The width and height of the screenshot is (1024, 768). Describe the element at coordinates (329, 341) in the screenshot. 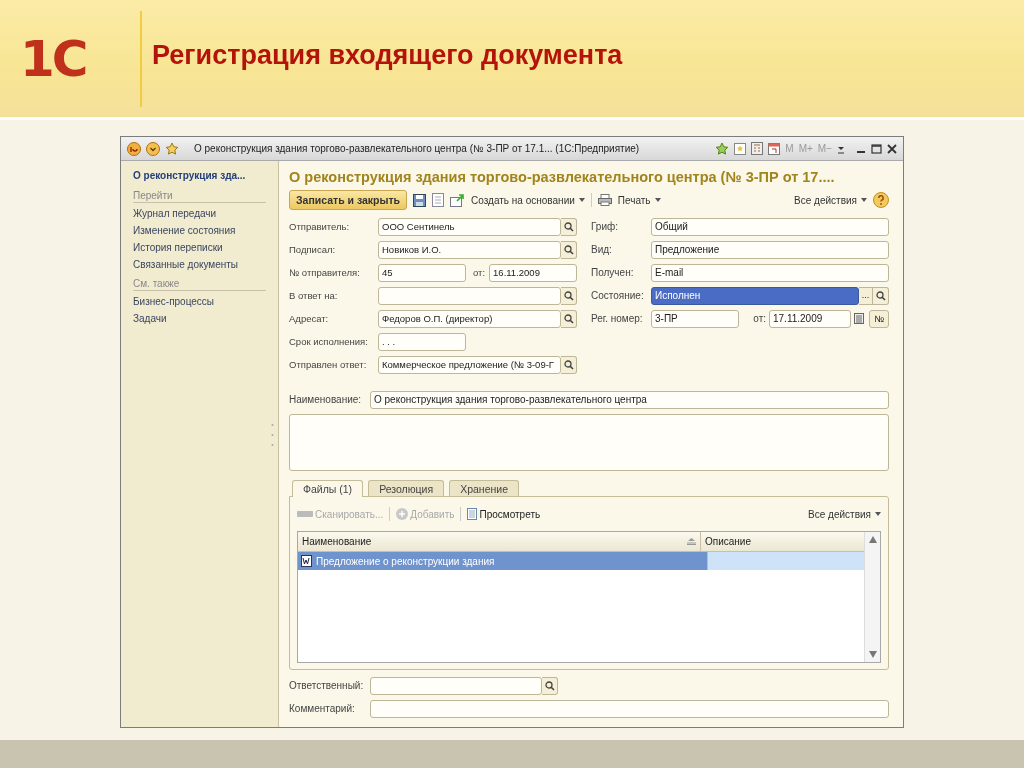

I see `field-label: Срок исполнения:` at that location.